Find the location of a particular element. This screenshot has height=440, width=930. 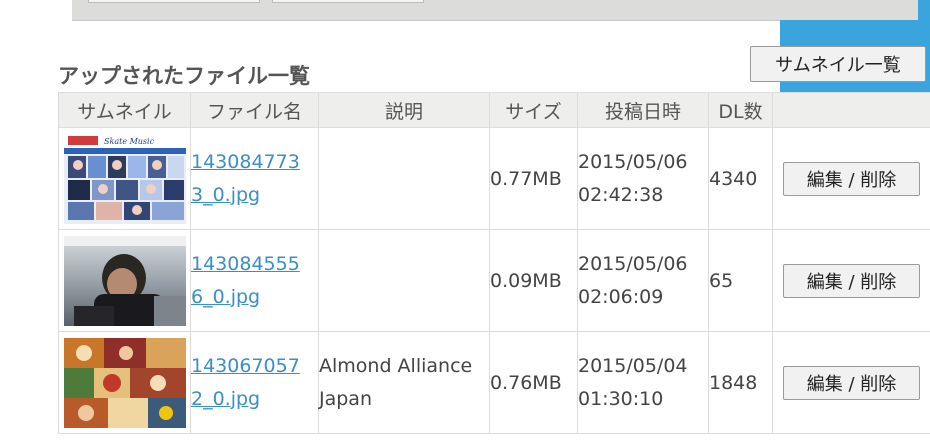

svg-text: Skate Music is located at coordinates (129, 141).